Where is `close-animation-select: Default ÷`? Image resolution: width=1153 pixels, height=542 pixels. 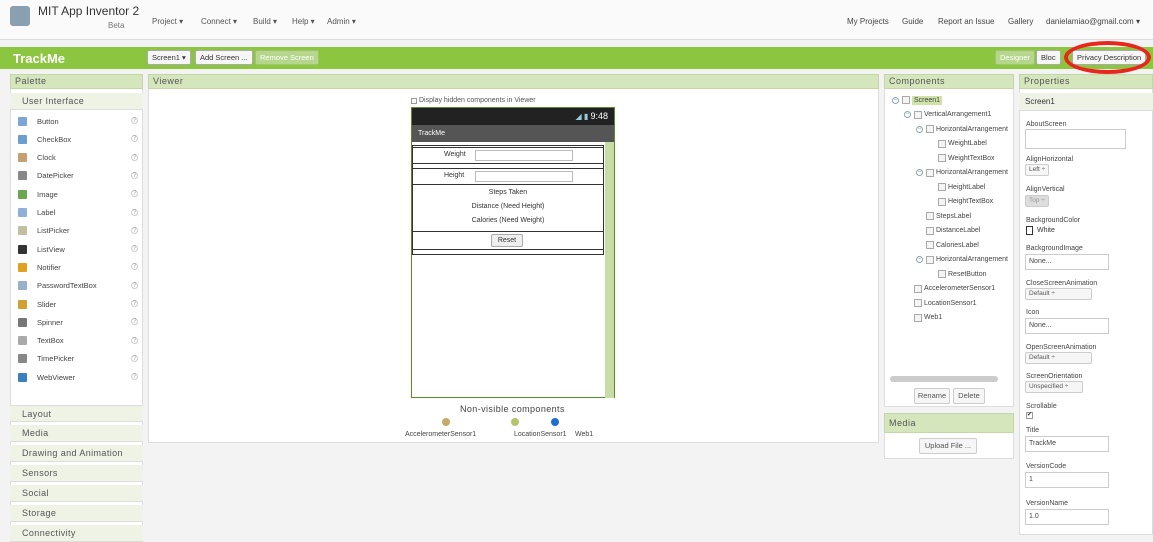
close-animation-select: Default ÷ is located at coordinates (1058, 294).